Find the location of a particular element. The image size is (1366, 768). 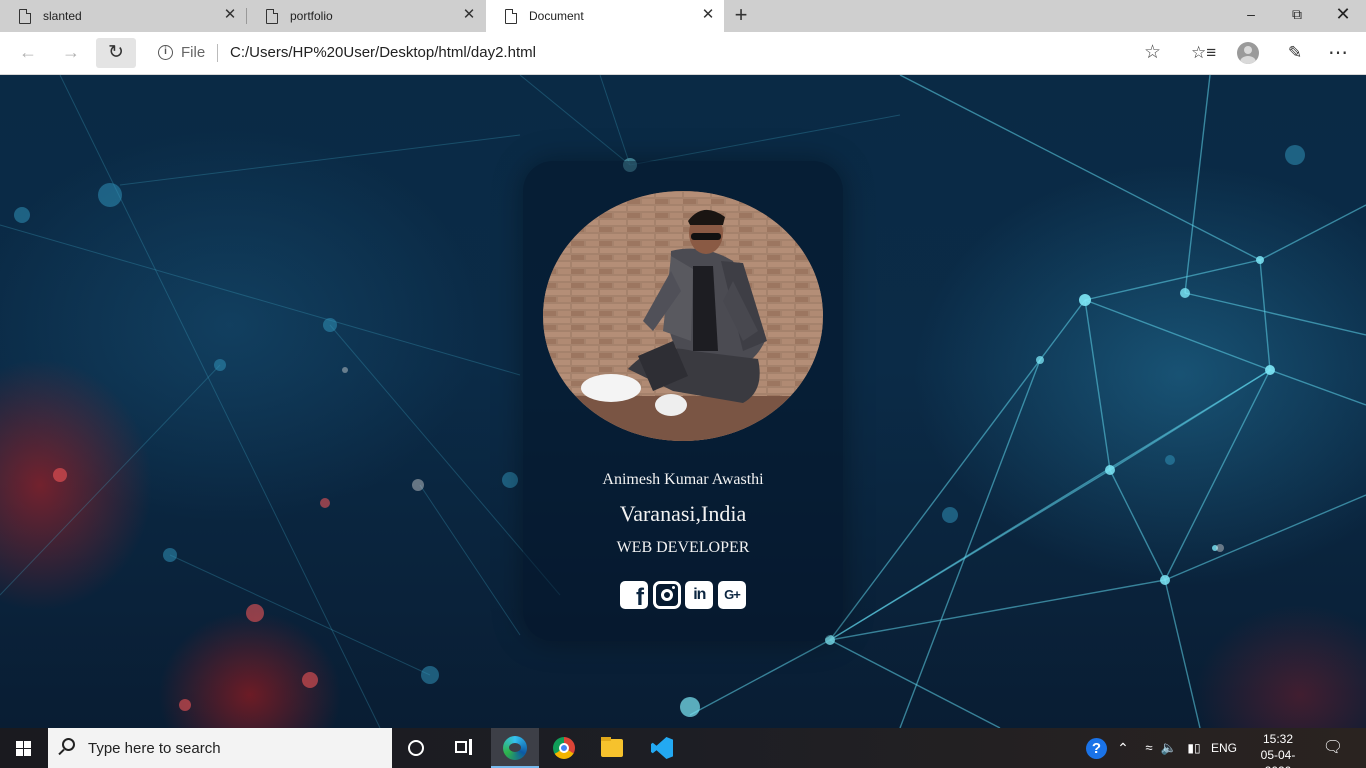

reload-icon: ↻ is located at coordinates (116, 53).